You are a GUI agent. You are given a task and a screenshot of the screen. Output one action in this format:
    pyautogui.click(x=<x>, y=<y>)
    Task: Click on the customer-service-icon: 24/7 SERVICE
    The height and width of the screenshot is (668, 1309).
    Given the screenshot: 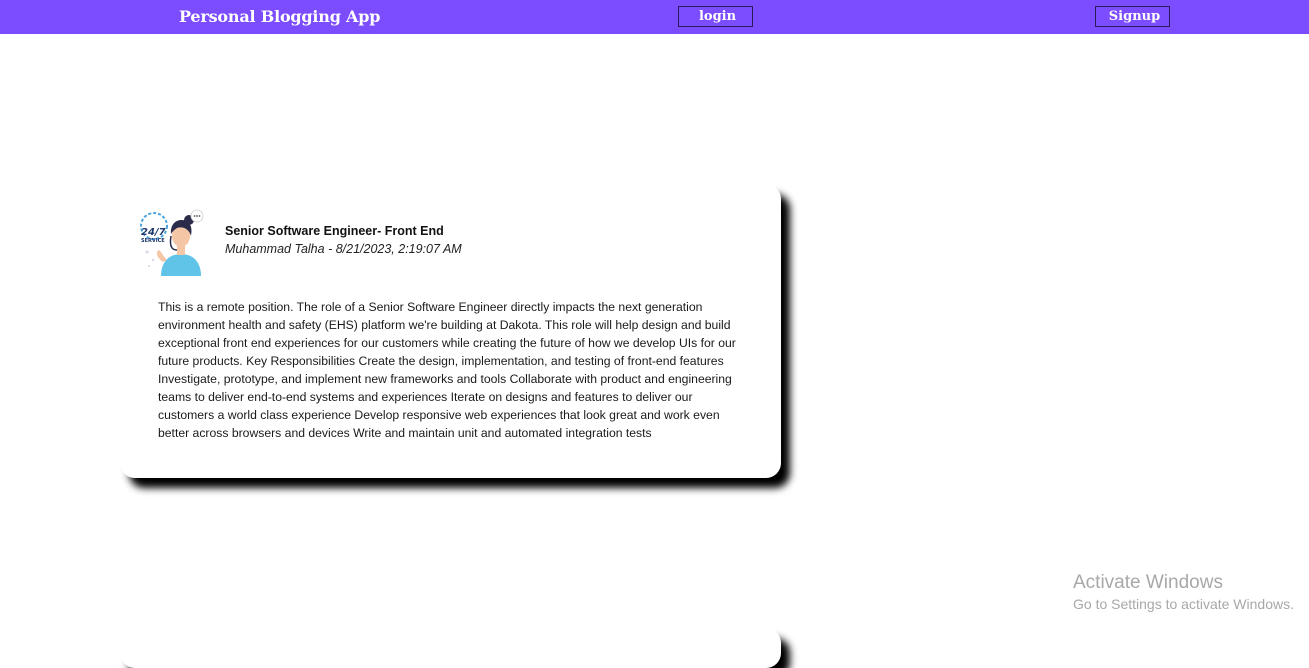 What is the action you would take?
    pyautogui.click(x=172, y=242)
    